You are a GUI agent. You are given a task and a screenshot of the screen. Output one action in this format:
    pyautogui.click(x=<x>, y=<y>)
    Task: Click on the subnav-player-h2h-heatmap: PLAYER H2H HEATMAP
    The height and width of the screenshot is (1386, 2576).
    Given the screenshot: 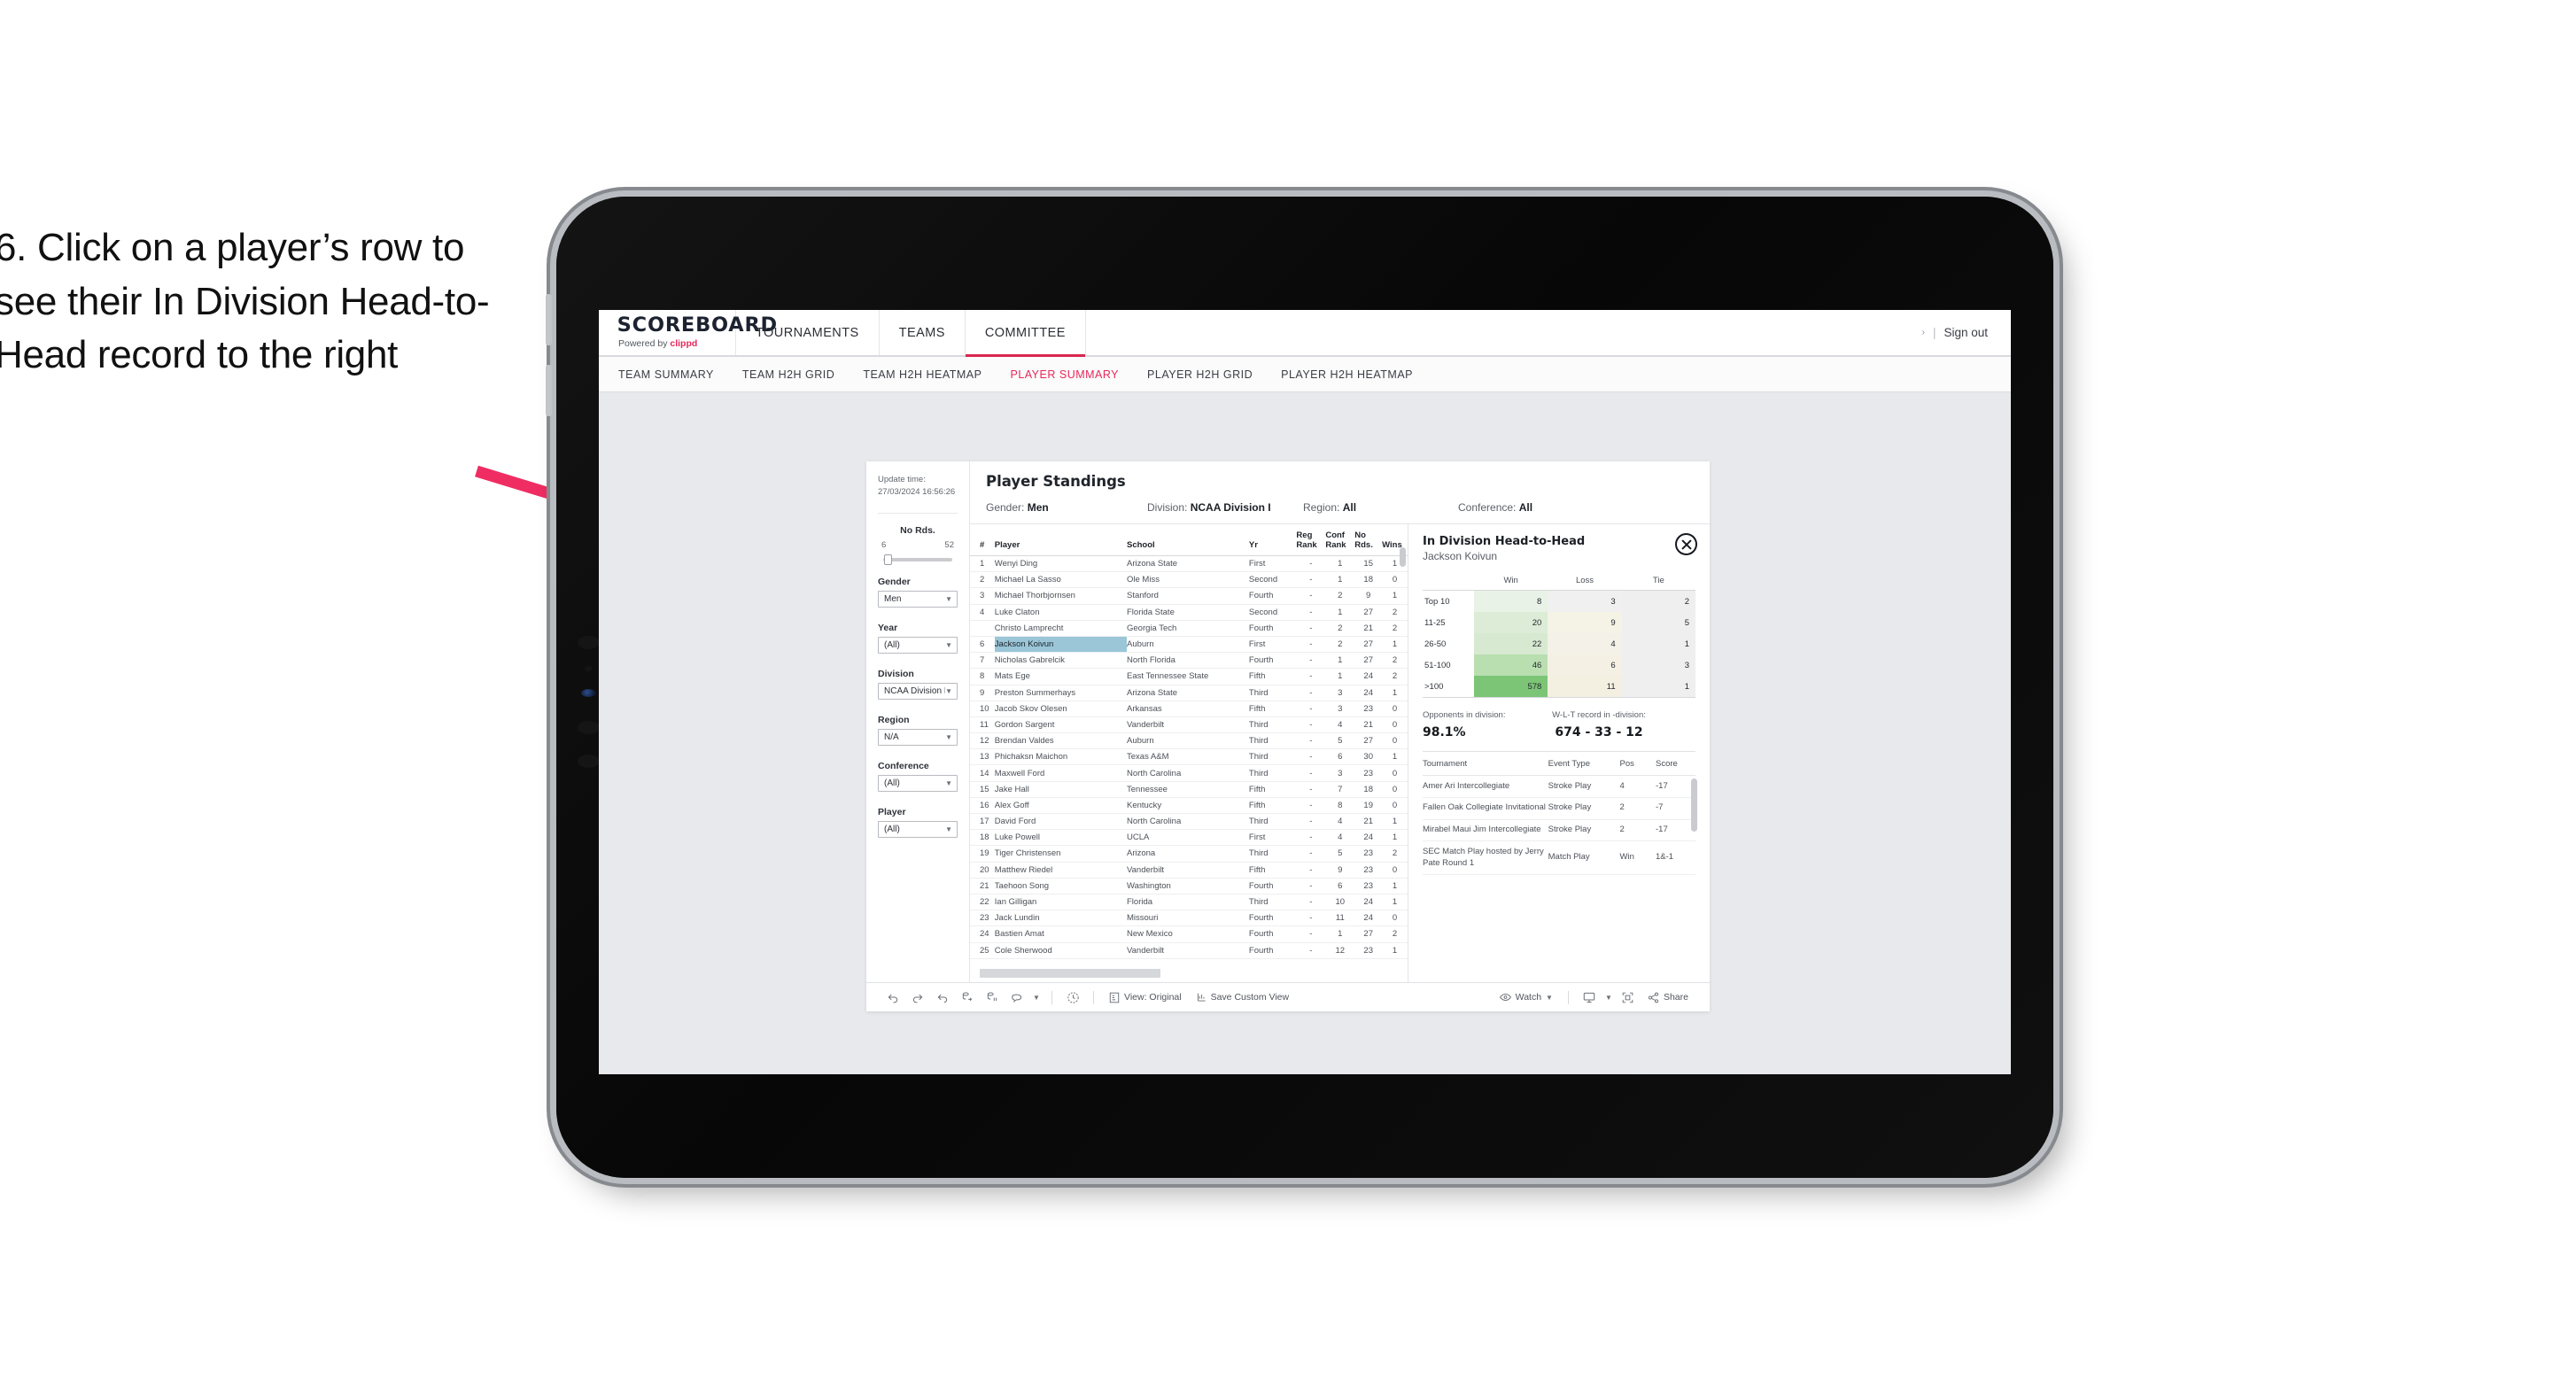 What is the action you would take?
    pyautogui.click(x=1347, y=375)
    